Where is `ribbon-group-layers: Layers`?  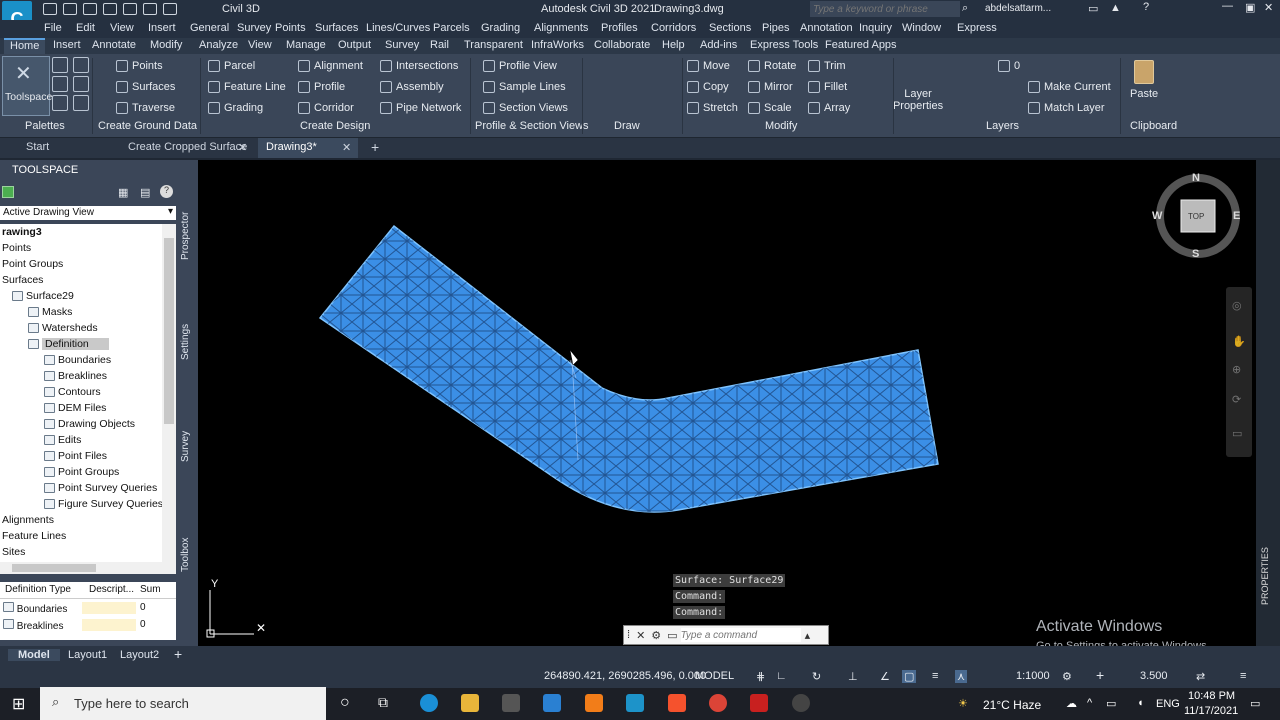 ribbon-group-layers: Layers is located at coordinates (1002, 126).